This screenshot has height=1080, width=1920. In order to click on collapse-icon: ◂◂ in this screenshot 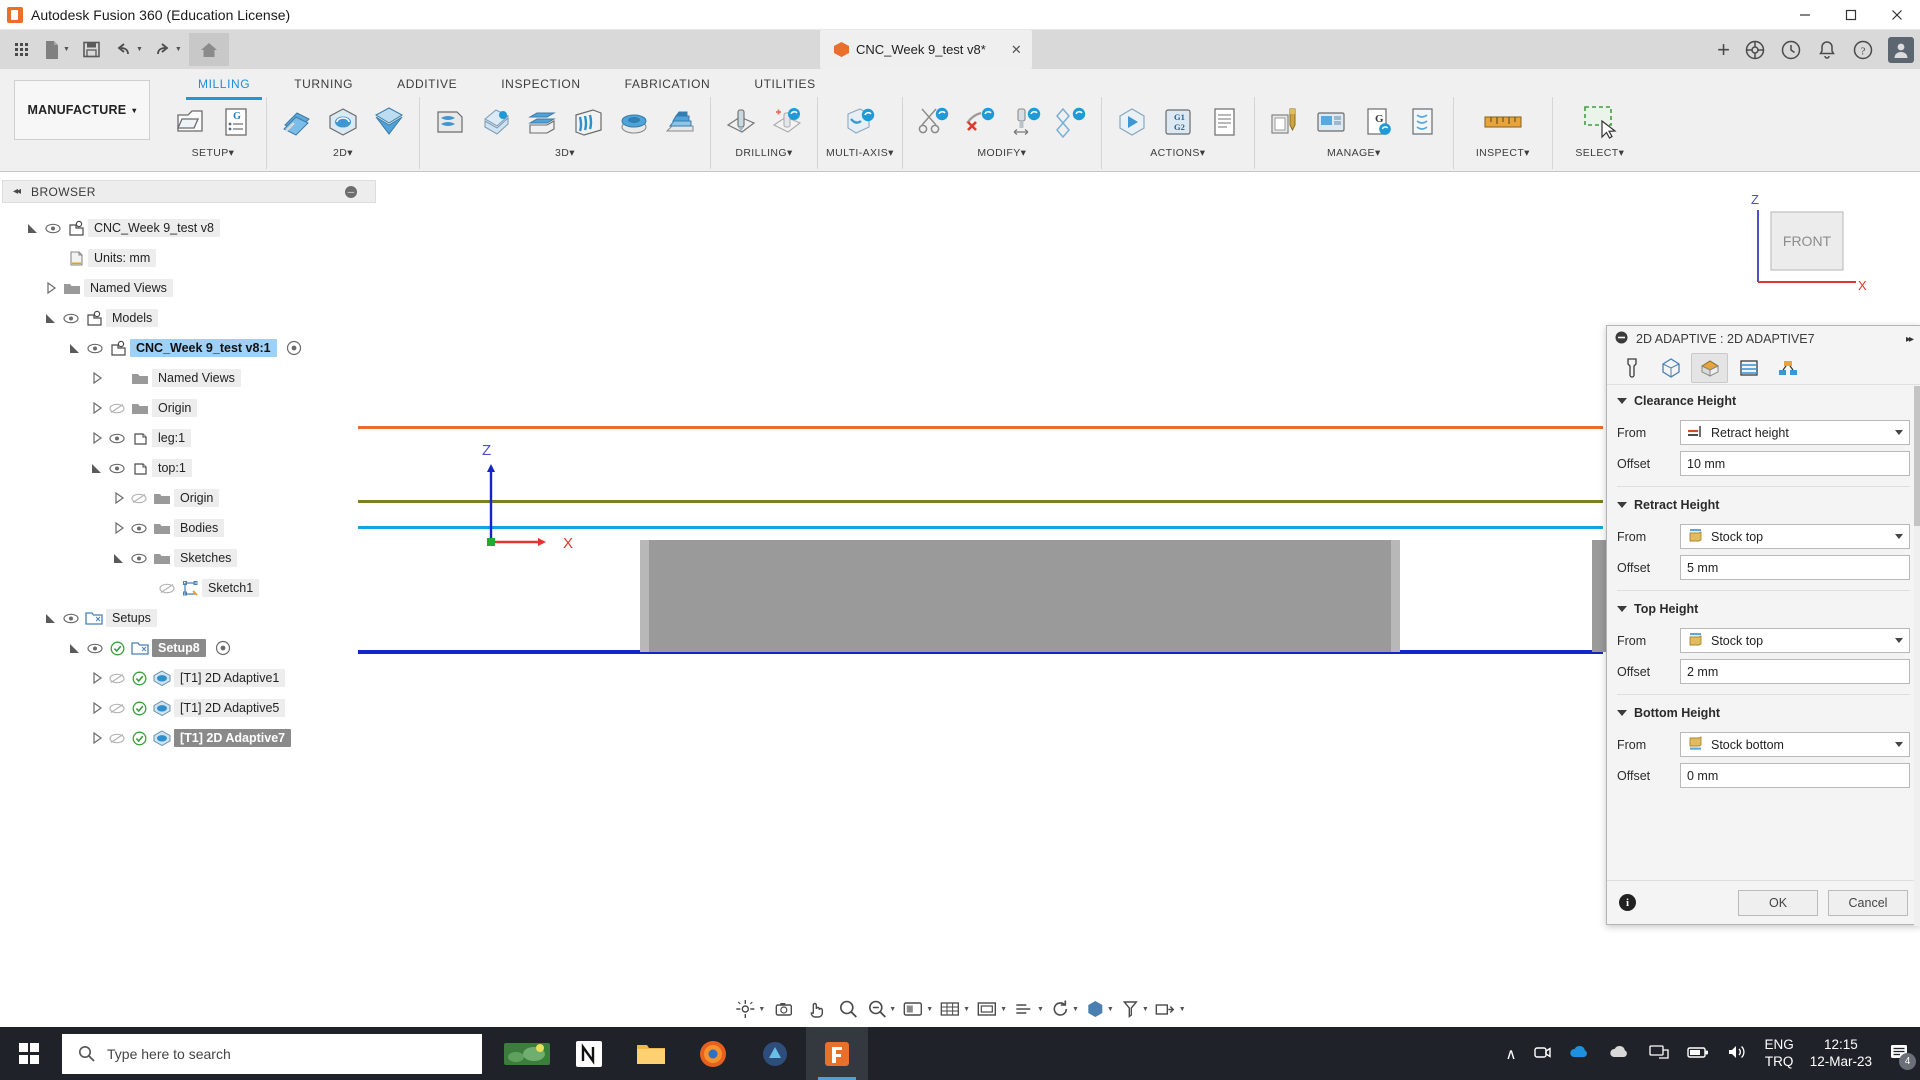, I will do `click(17, 191)`.